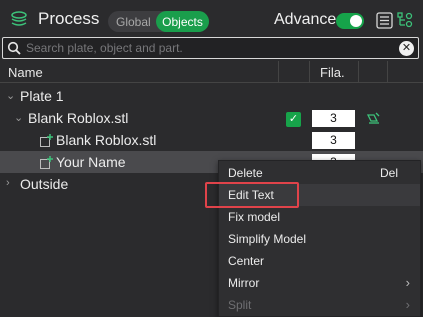 The height and width of the screenshot is (317, 423). Describe the element at coordinates (293, 119) in the screenshot. I see `checkbox-icon: ✓` at that location.